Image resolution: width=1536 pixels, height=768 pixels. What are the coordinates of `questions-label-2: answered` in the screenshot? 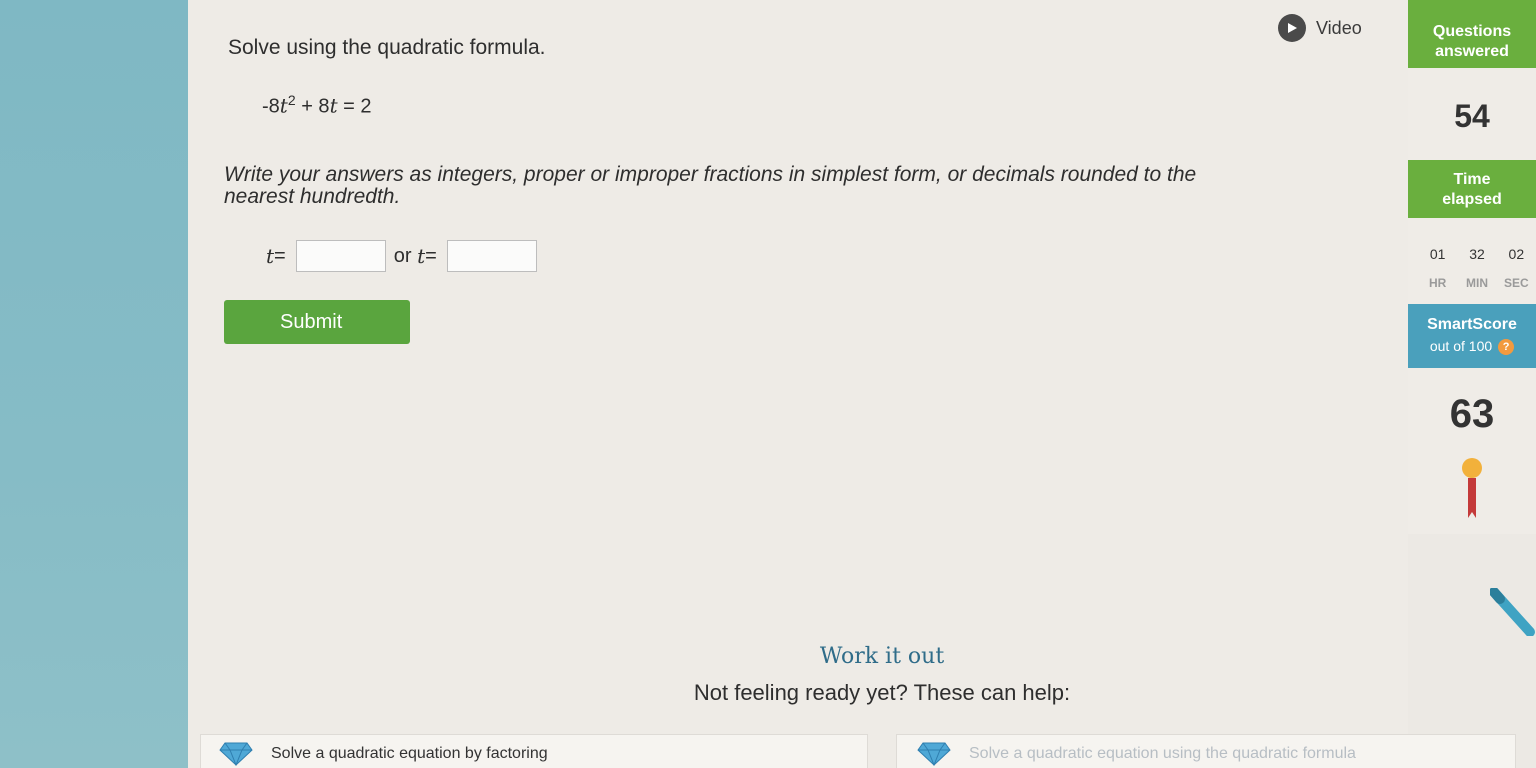 It's located at (1472, 51).